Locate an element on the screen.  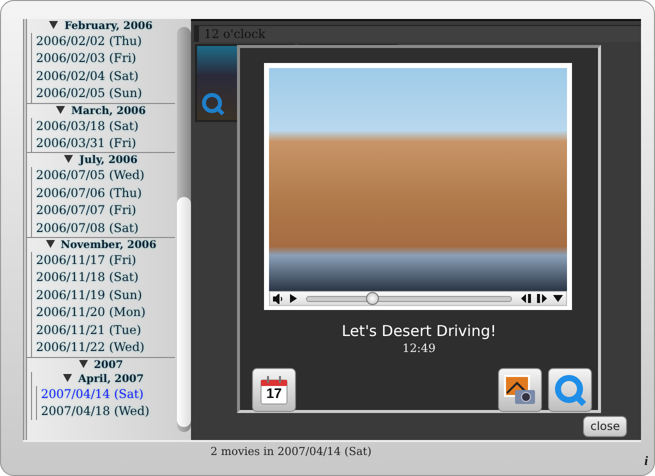
date-item: 2007/04/18 (Wed) is located at coordinates (106, 411).